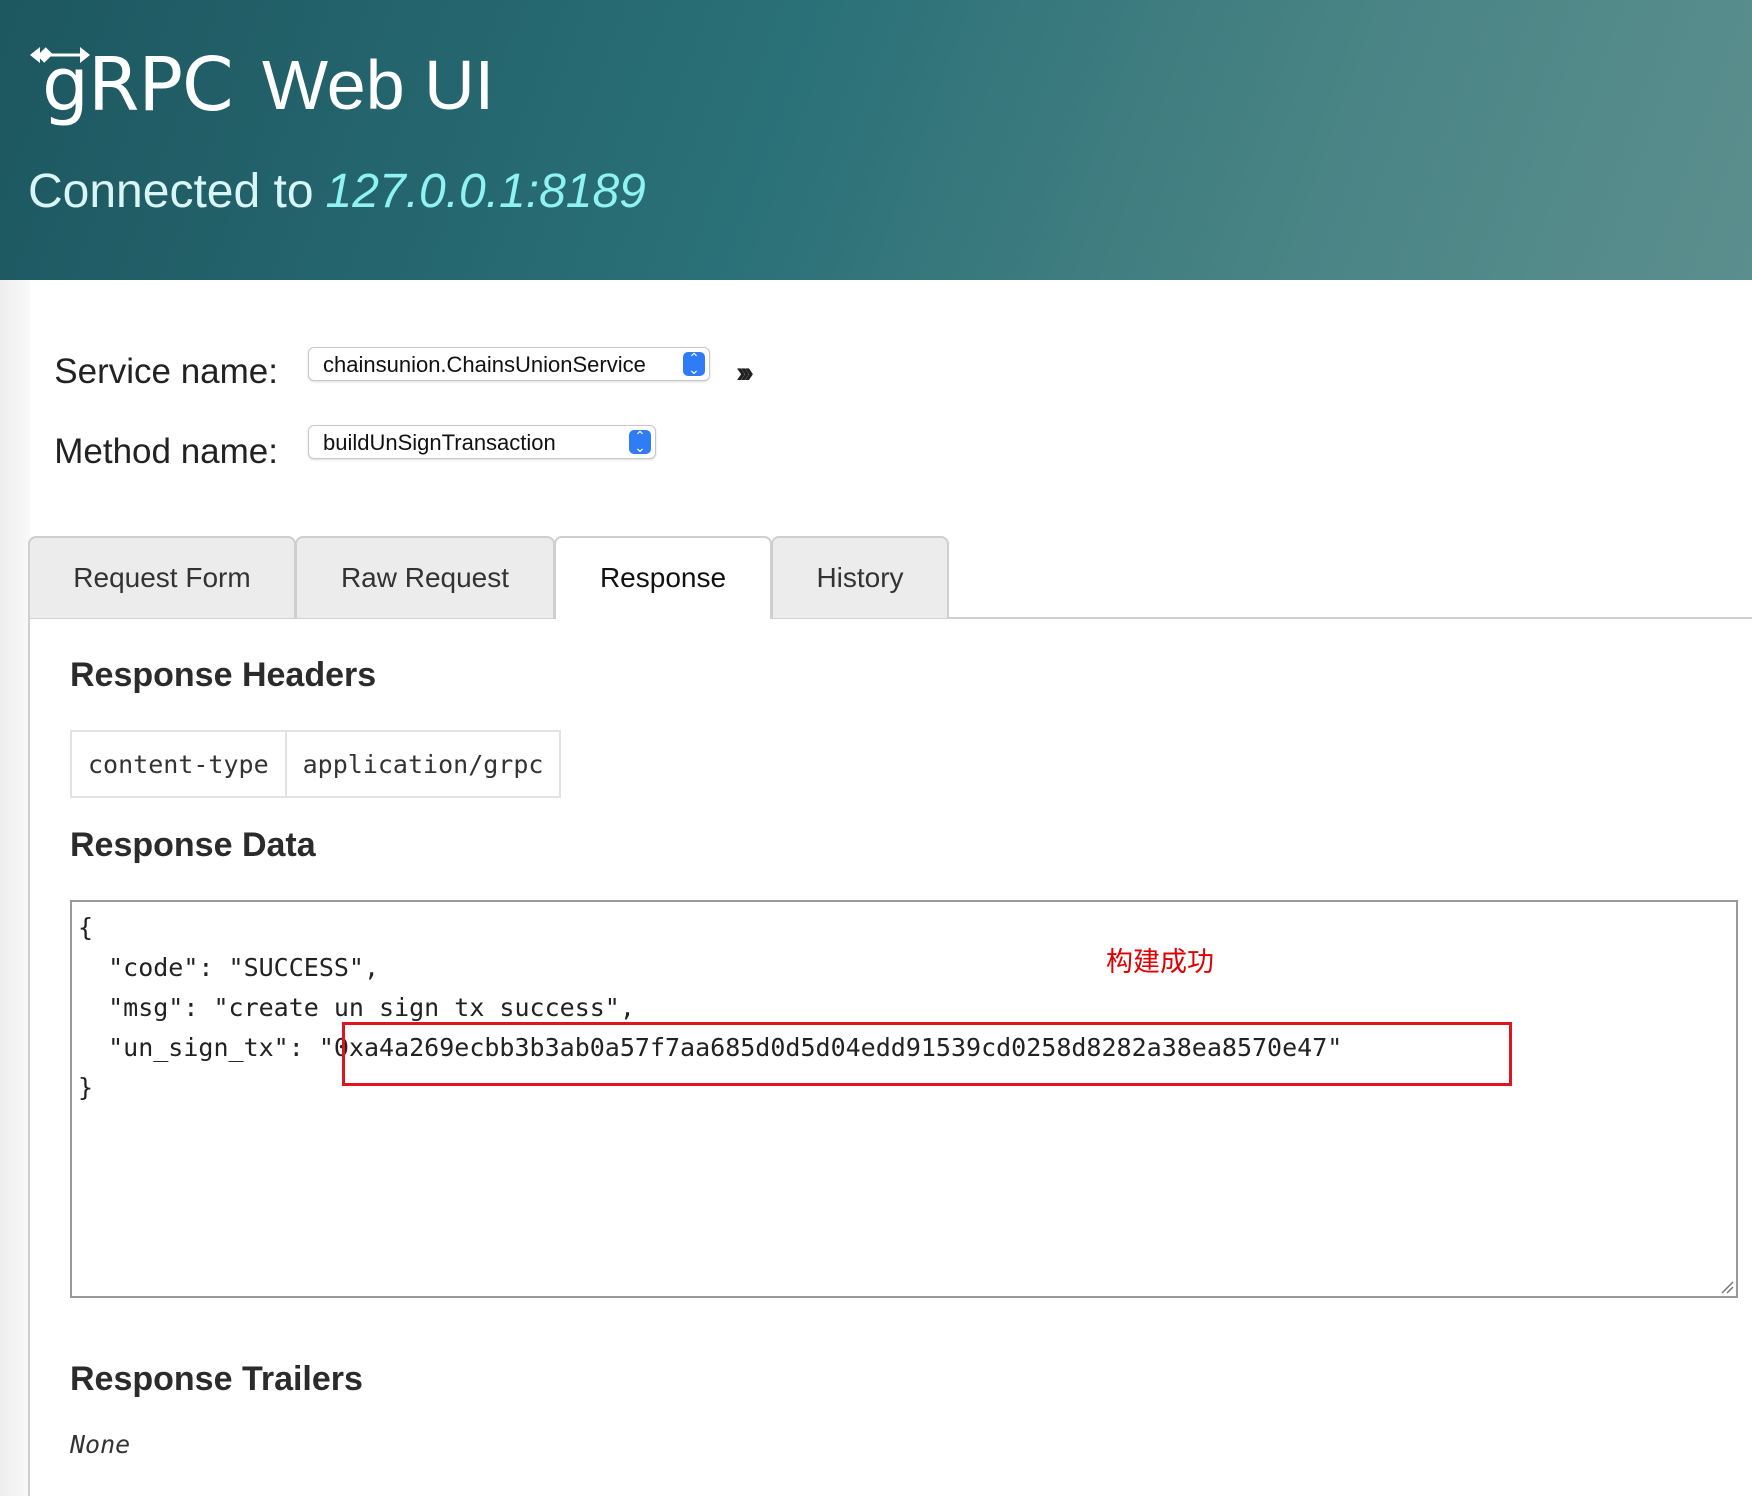 This screenshot has width=1752, height=1496. What do you see at coordinates (100, 1444) in the screenshot?
I see `trailers-value: None` at bounding box center [100, 1444].